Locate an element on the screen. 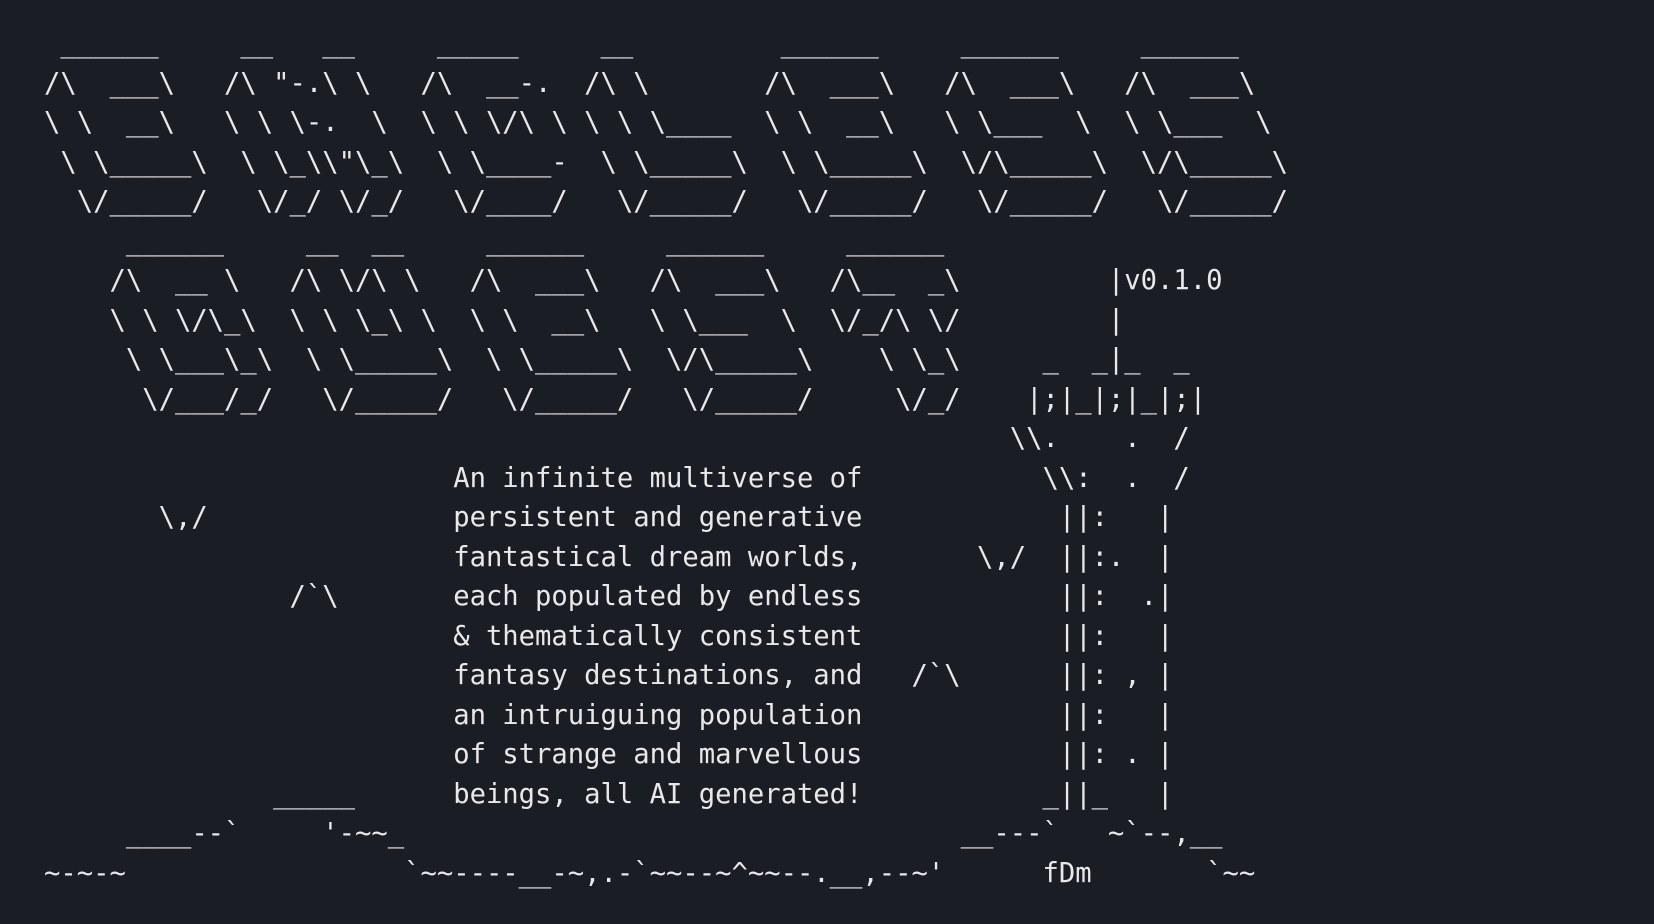 Image resolution: width=1654 pixels, height=924 pixels. terminal-line: of strange and marvellous ||: . | is located at coordinates (609, 754).